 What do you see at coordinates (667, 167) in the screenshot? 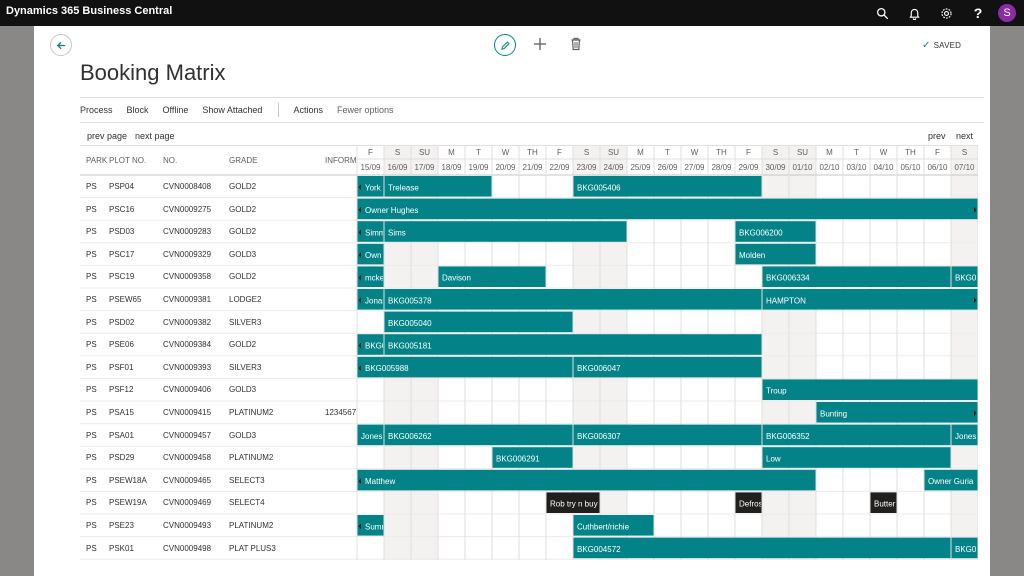
I see `date-label: 26/09` at bounding box center [667, 167].